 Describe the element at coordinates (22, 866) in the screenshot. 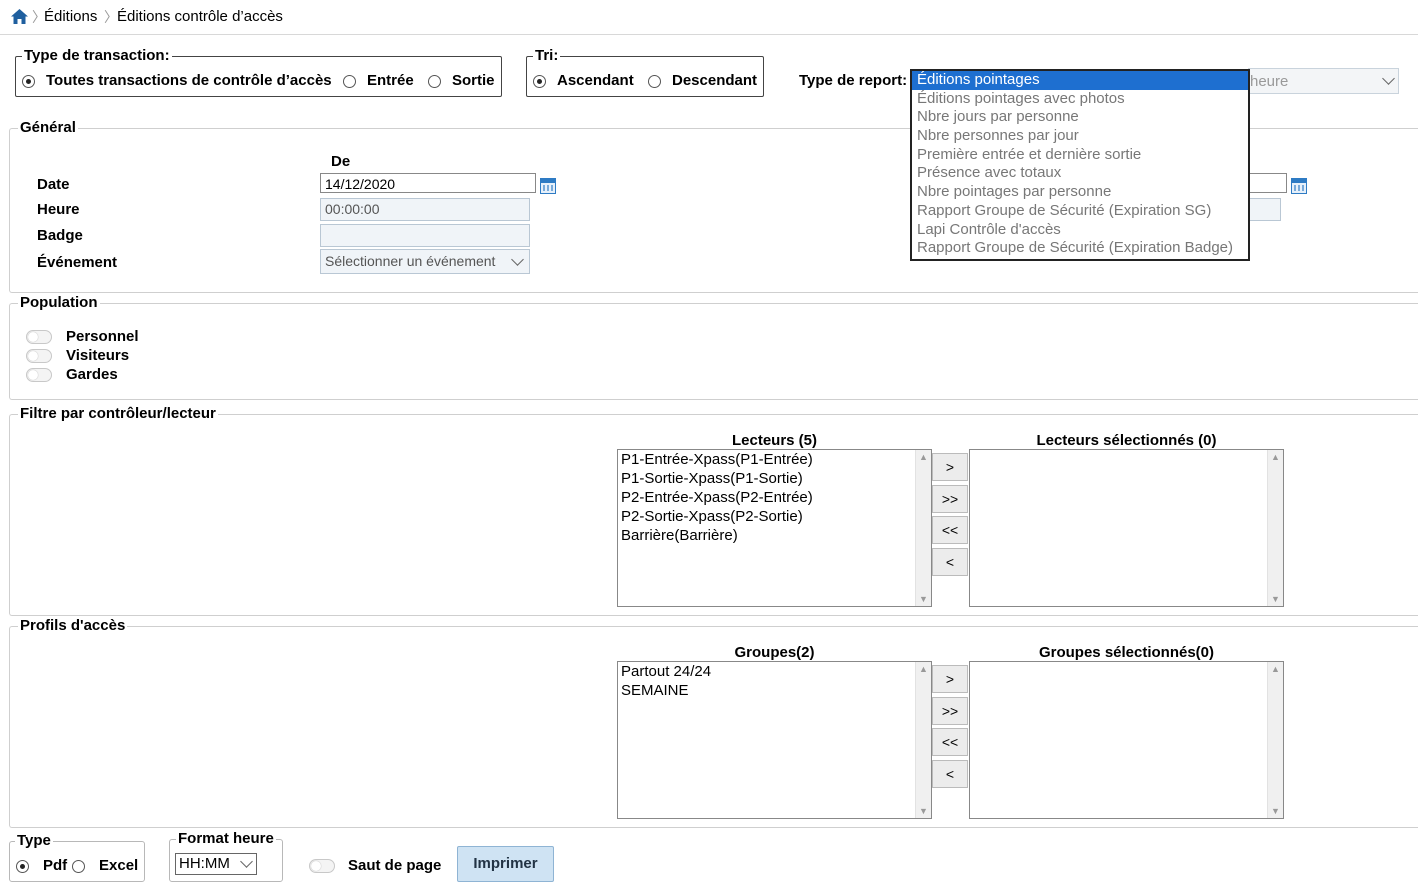

I see `radio-pdf` at that location.